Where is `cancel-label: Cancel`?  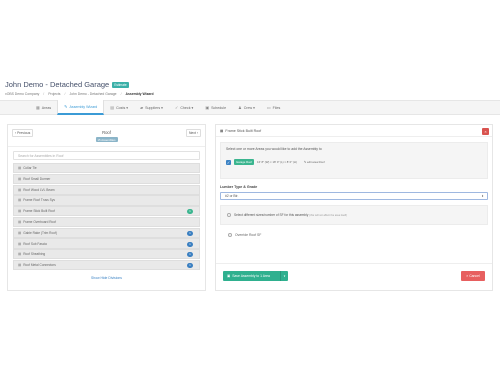
cancel-label: Cancel is located at coordinates (474, 276).